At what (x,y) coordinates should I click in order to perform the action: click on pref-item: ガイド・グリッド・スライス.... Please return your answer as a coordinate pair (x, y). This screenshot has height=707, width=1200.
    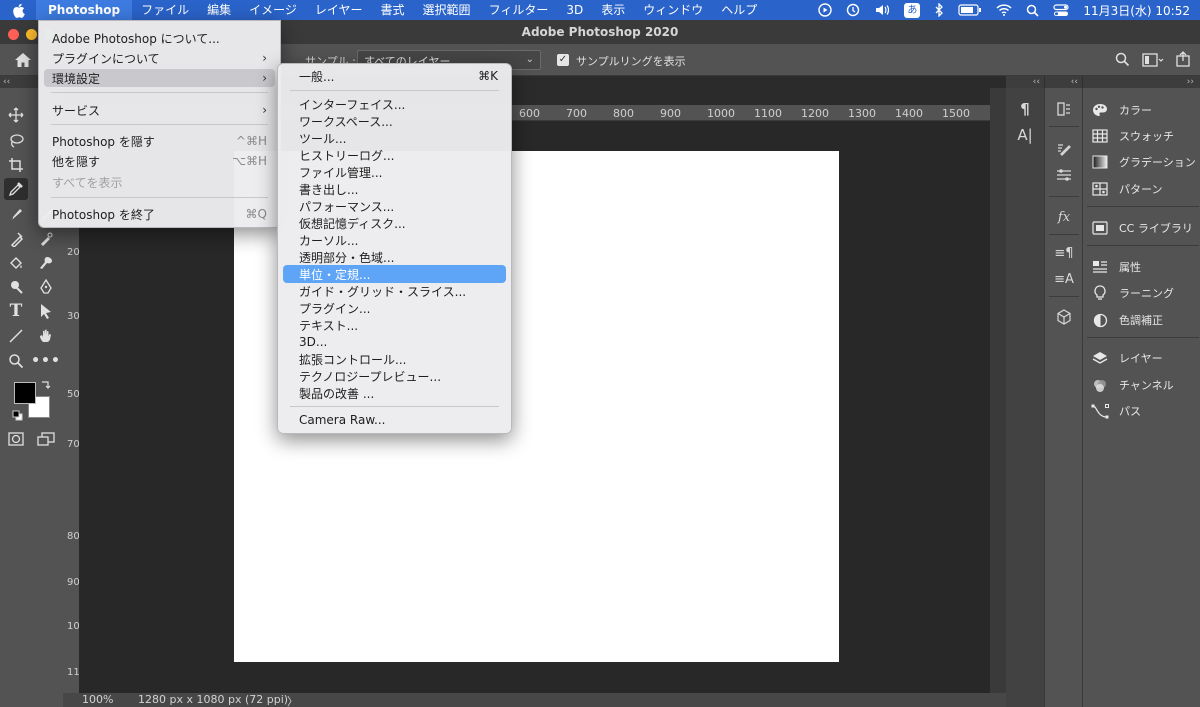
    Looking at the image, I should click on (394, 291).